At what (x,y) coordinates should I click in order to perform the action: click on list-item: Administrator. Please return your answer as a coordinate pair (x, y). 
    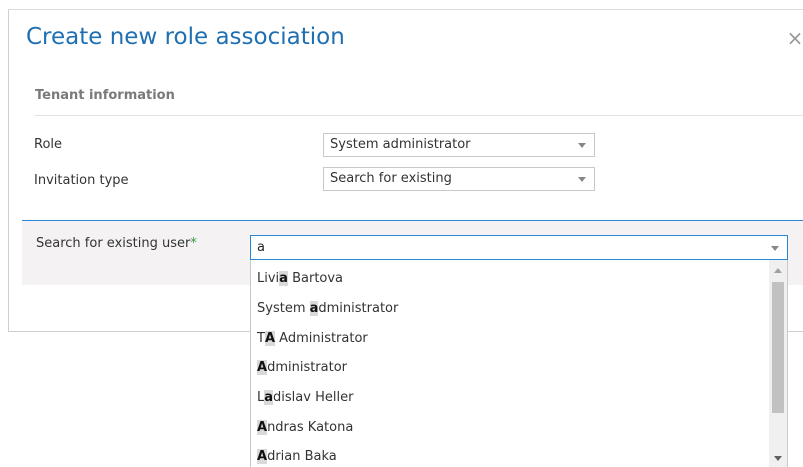
    Looking at the image, I should click on (302, 368).